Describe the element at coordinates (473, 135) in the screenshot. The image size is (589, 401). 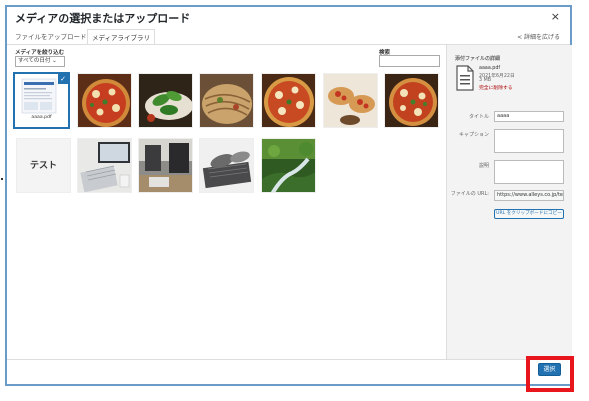
I see `caption-label: キャプション` at that location.